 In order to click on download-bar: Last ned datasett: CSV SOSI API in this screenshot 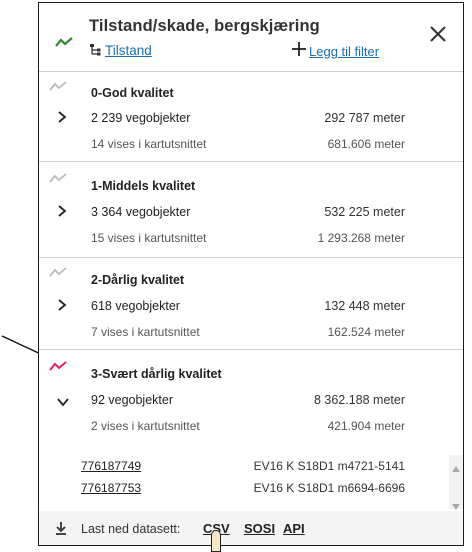, I will do `click(251, 528)`.